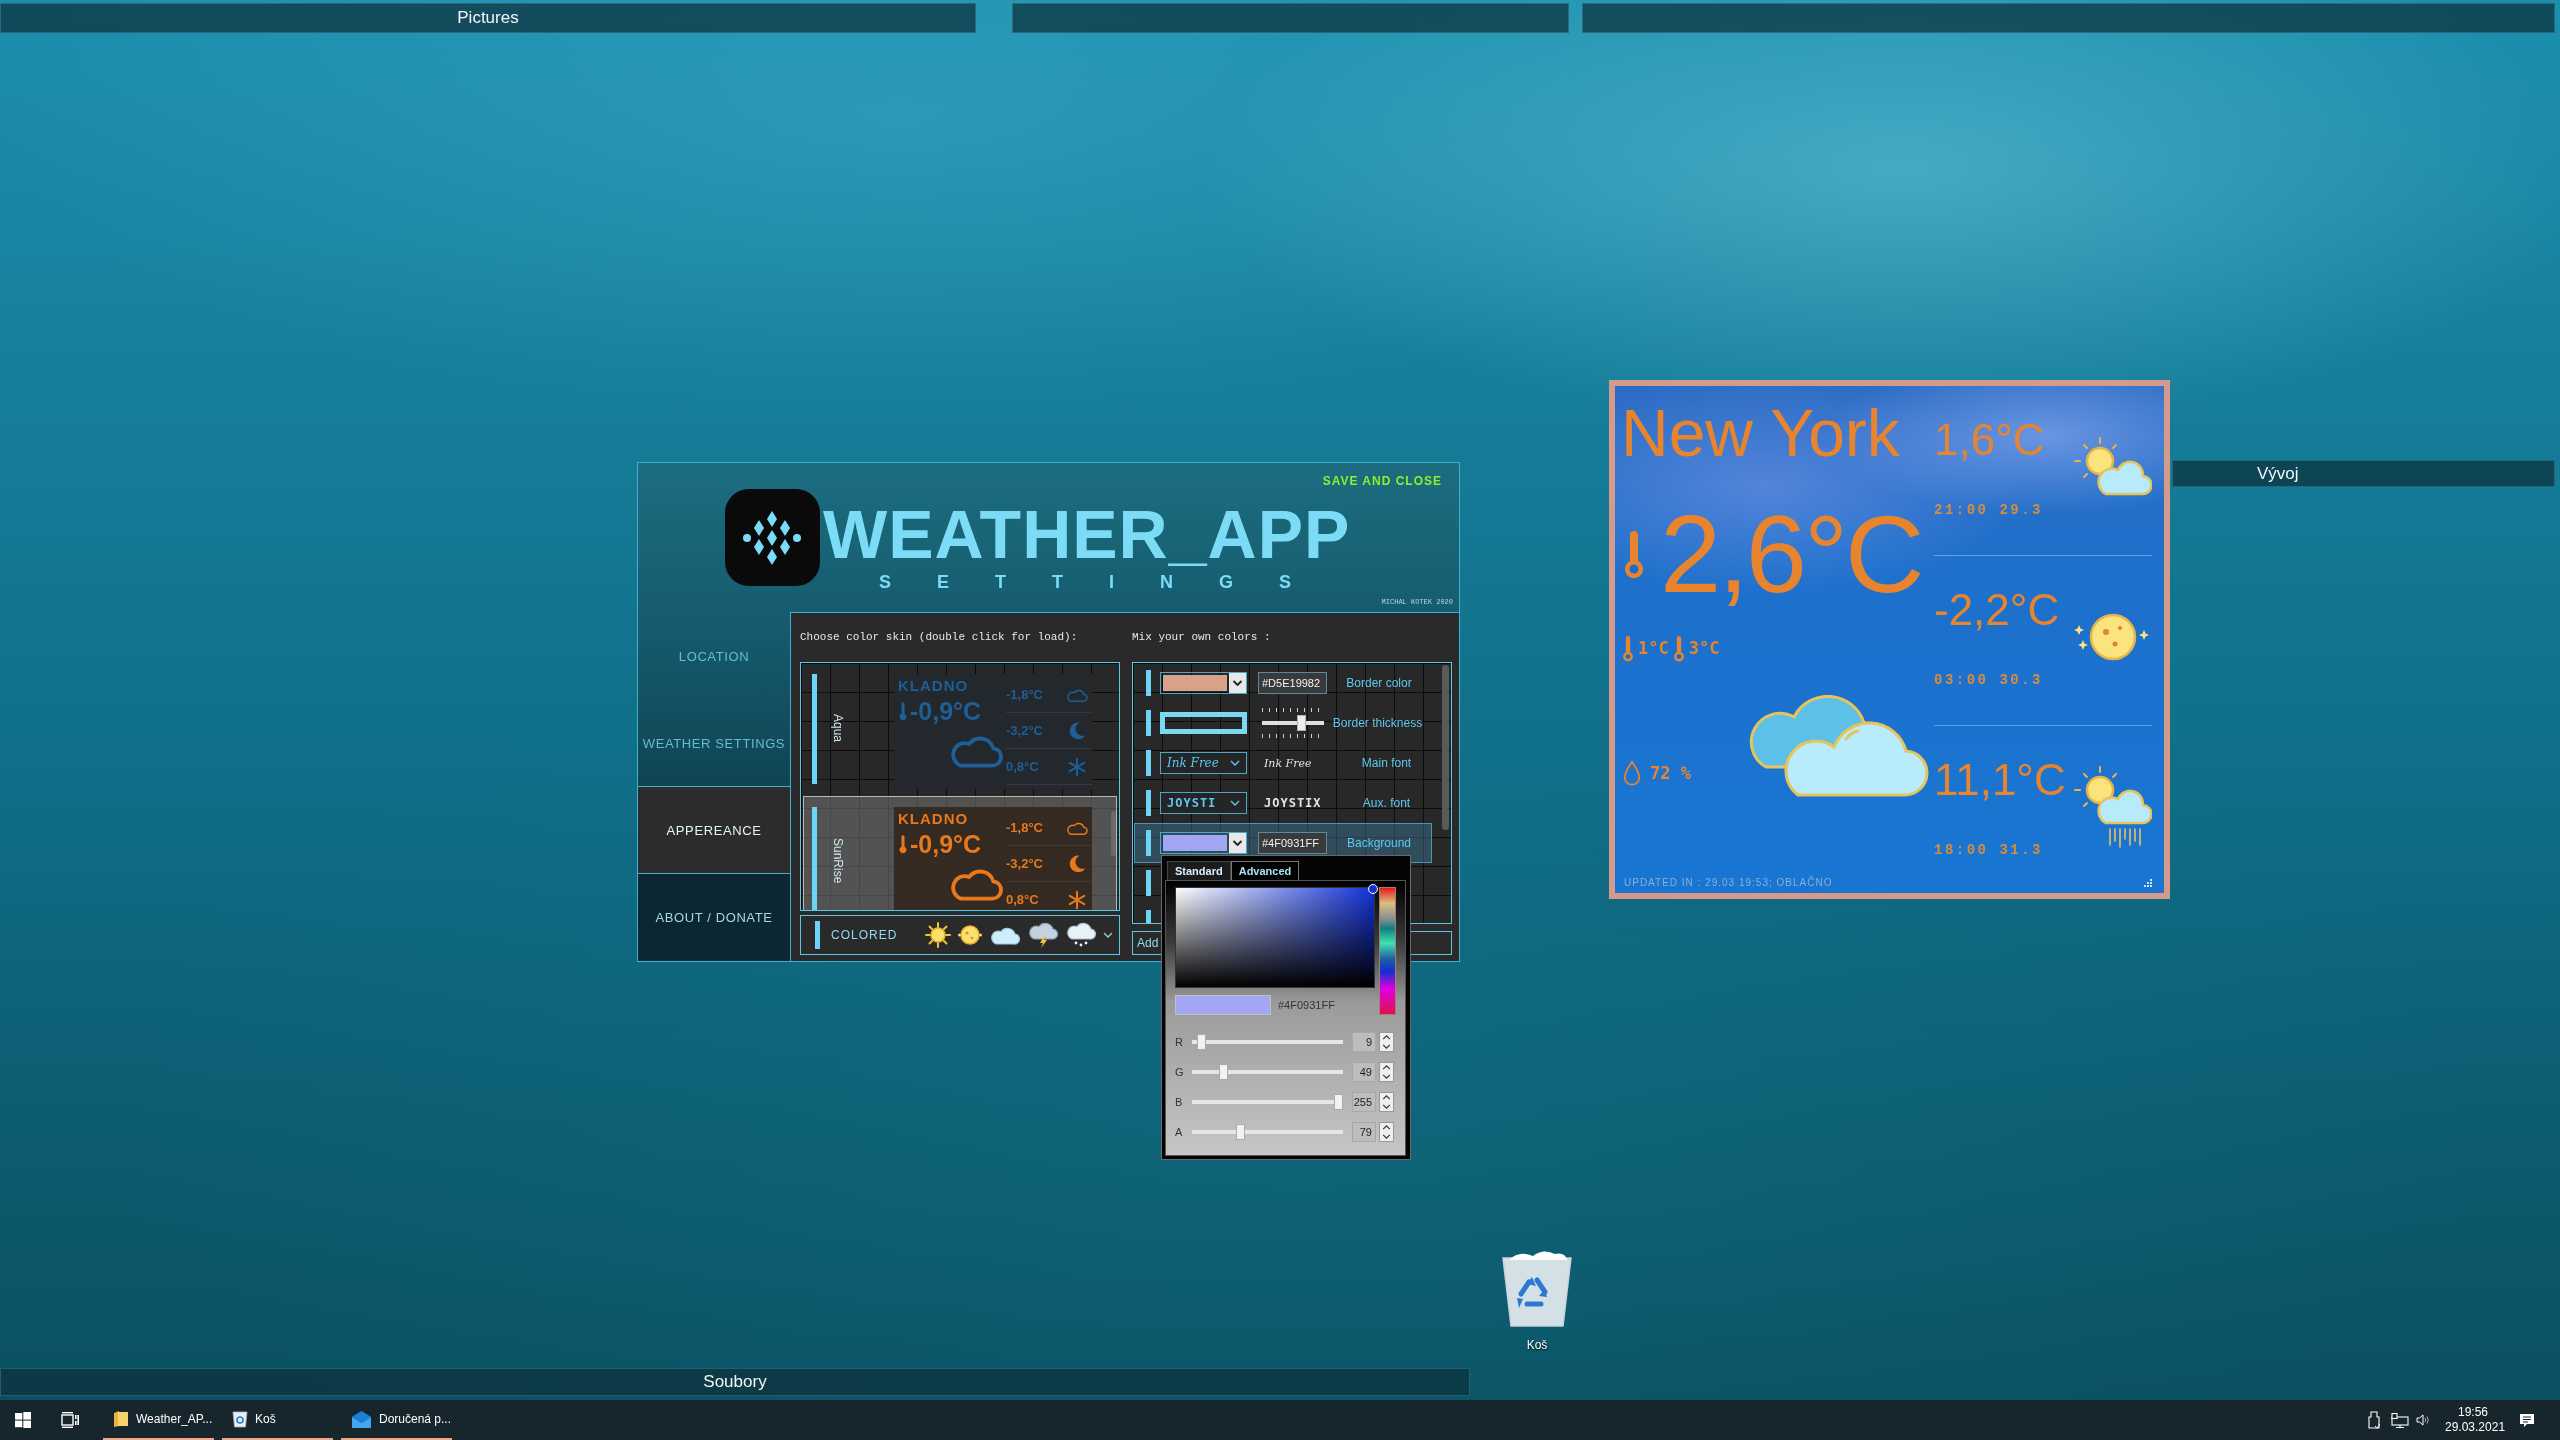 This screenshot has width=2560, height=1440. I want to click on channel-label: R, so click(1179, 1042).